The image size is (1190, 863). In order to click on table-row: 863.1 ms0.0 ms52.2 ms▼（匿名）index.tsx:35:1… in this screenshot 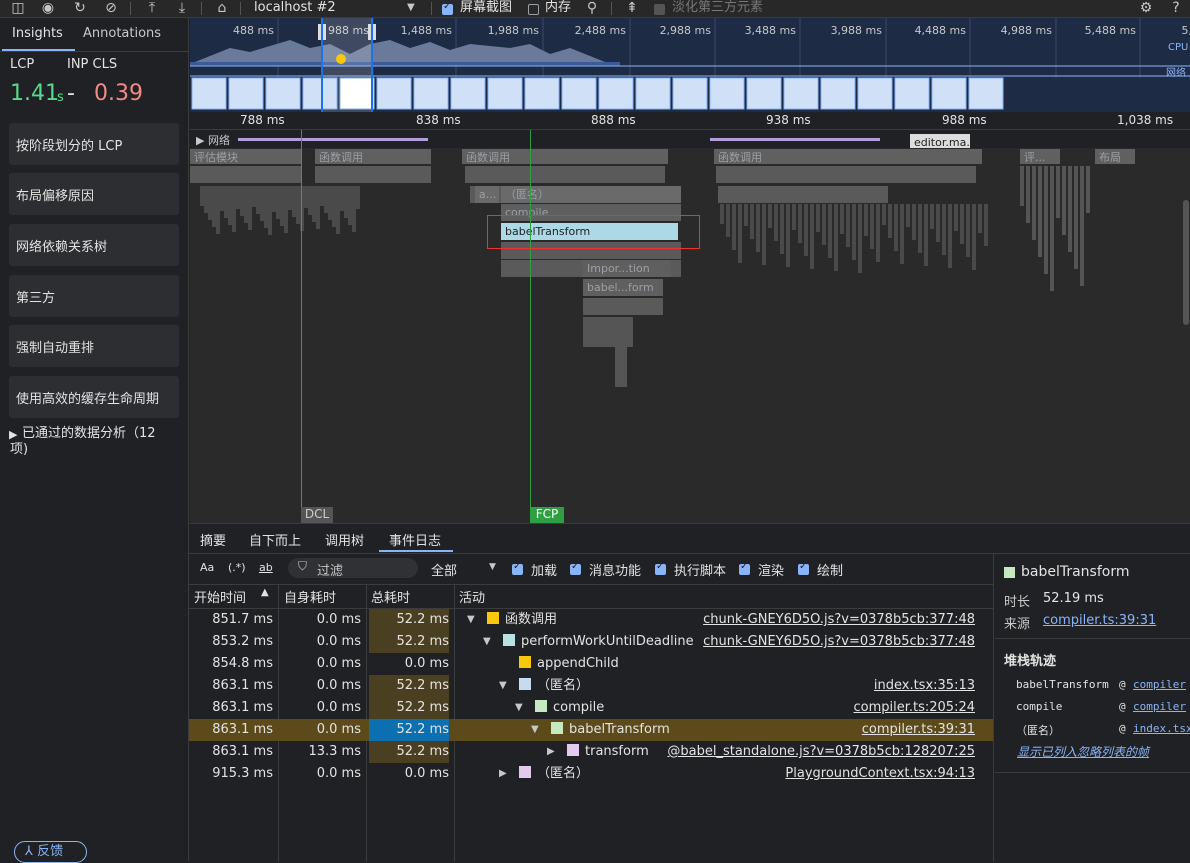, I will do `click(591, 686)`.